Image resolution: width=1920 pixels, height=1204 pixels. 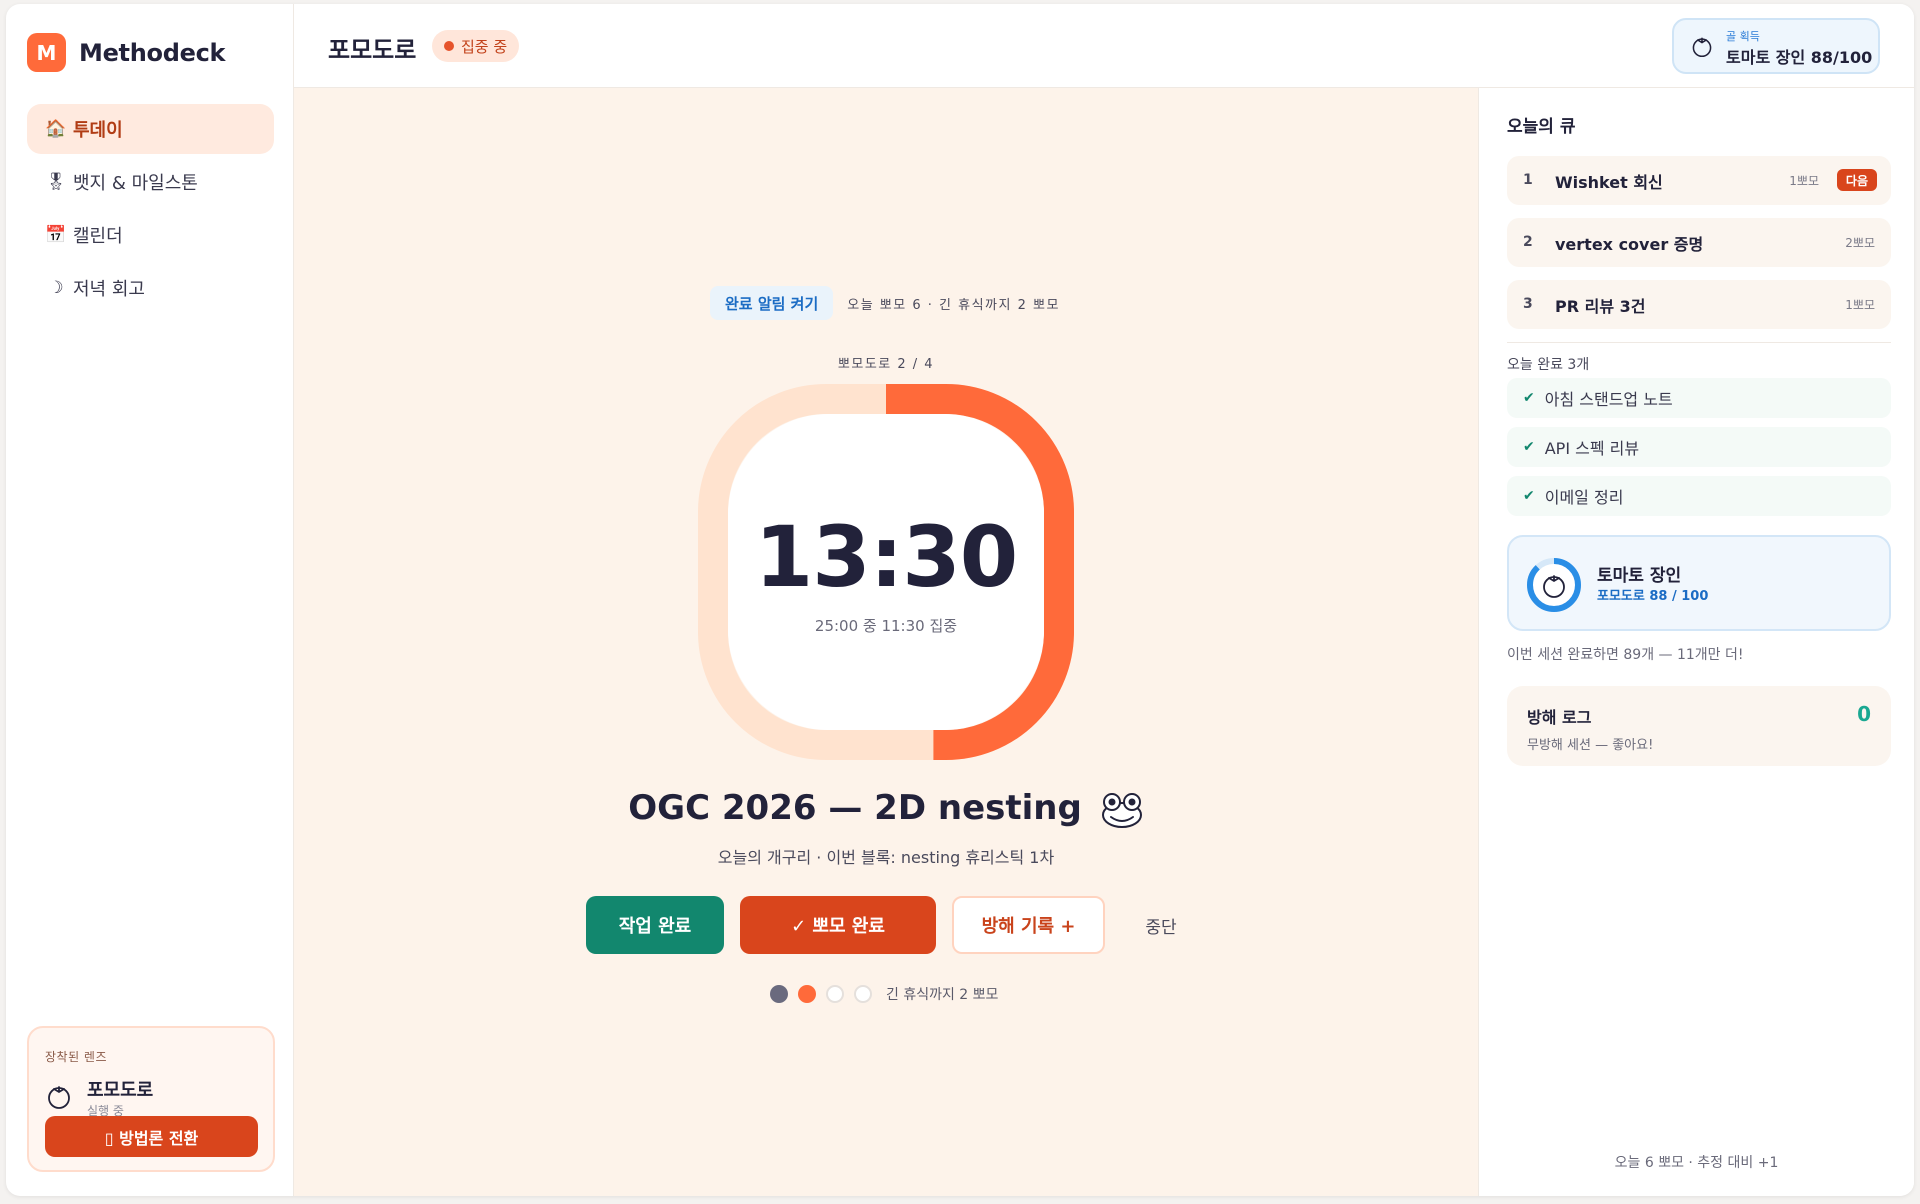 I want to click on task-title: OGC 2026 — 2D nesting, so click(x=886, y=808).